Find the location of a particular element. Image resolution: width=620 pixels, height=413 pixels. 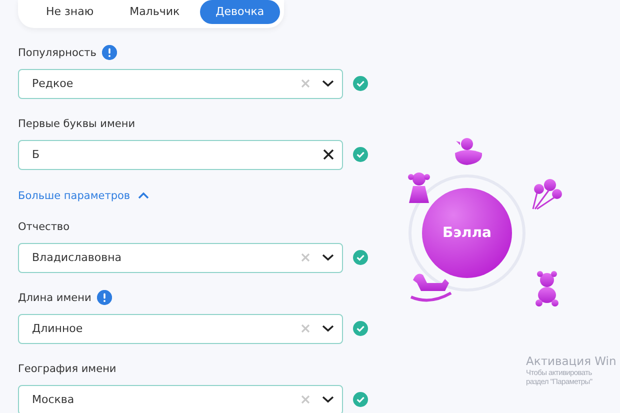

input-field: Б is located at coordinates (180, 155).